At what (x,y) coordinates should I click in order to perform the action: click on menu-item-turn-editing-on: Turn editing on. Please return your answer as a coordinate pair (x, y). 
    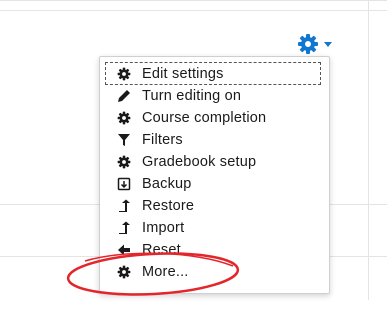
    Looking at the image, I should click on (213, 95).